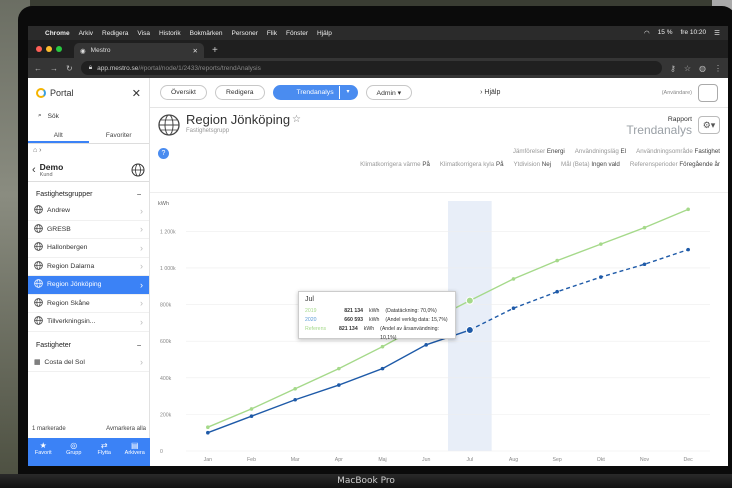  I want to click on info-icon: ?, so click(163, 153).